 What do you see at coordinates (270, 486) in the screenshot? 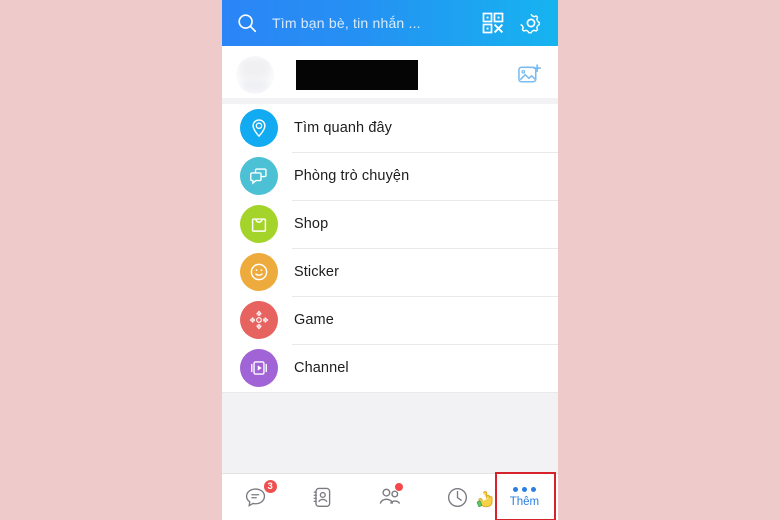
I see `messages-badge: 3` at bounding box center [270, 486].